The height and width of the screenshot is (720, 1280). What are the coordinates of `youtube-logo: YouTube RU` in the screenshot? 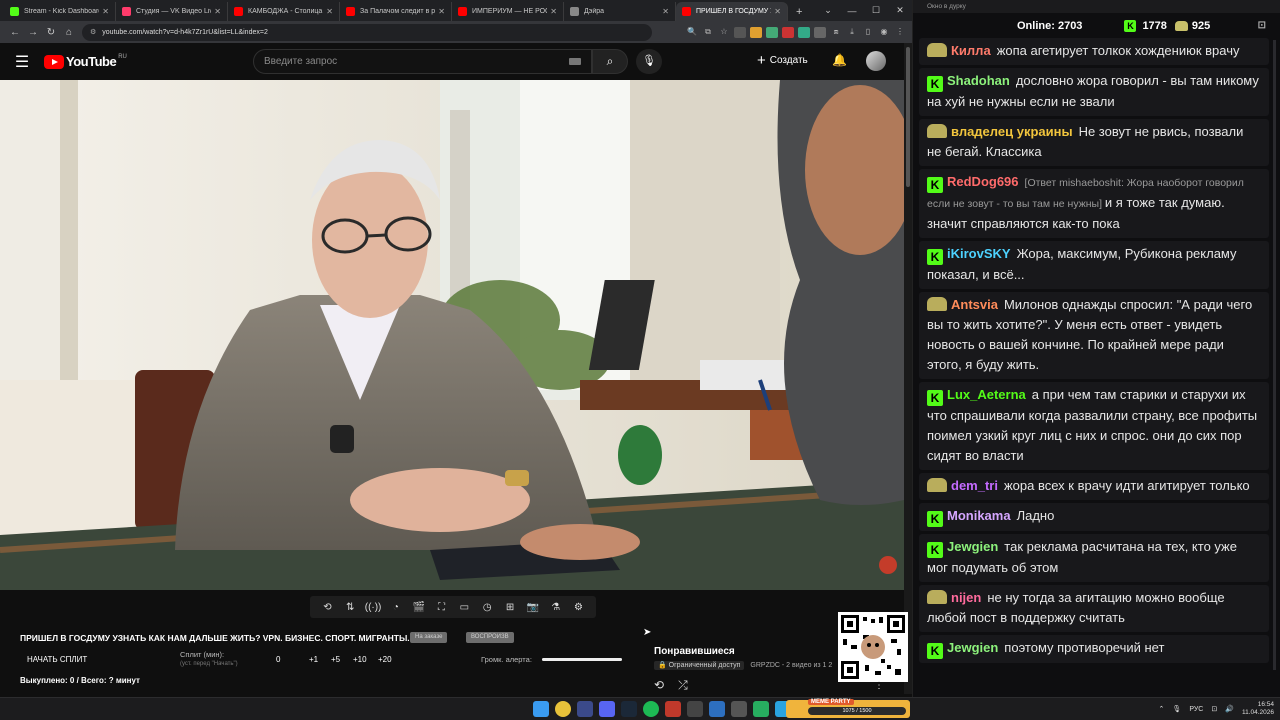 It's located at (85, 61).